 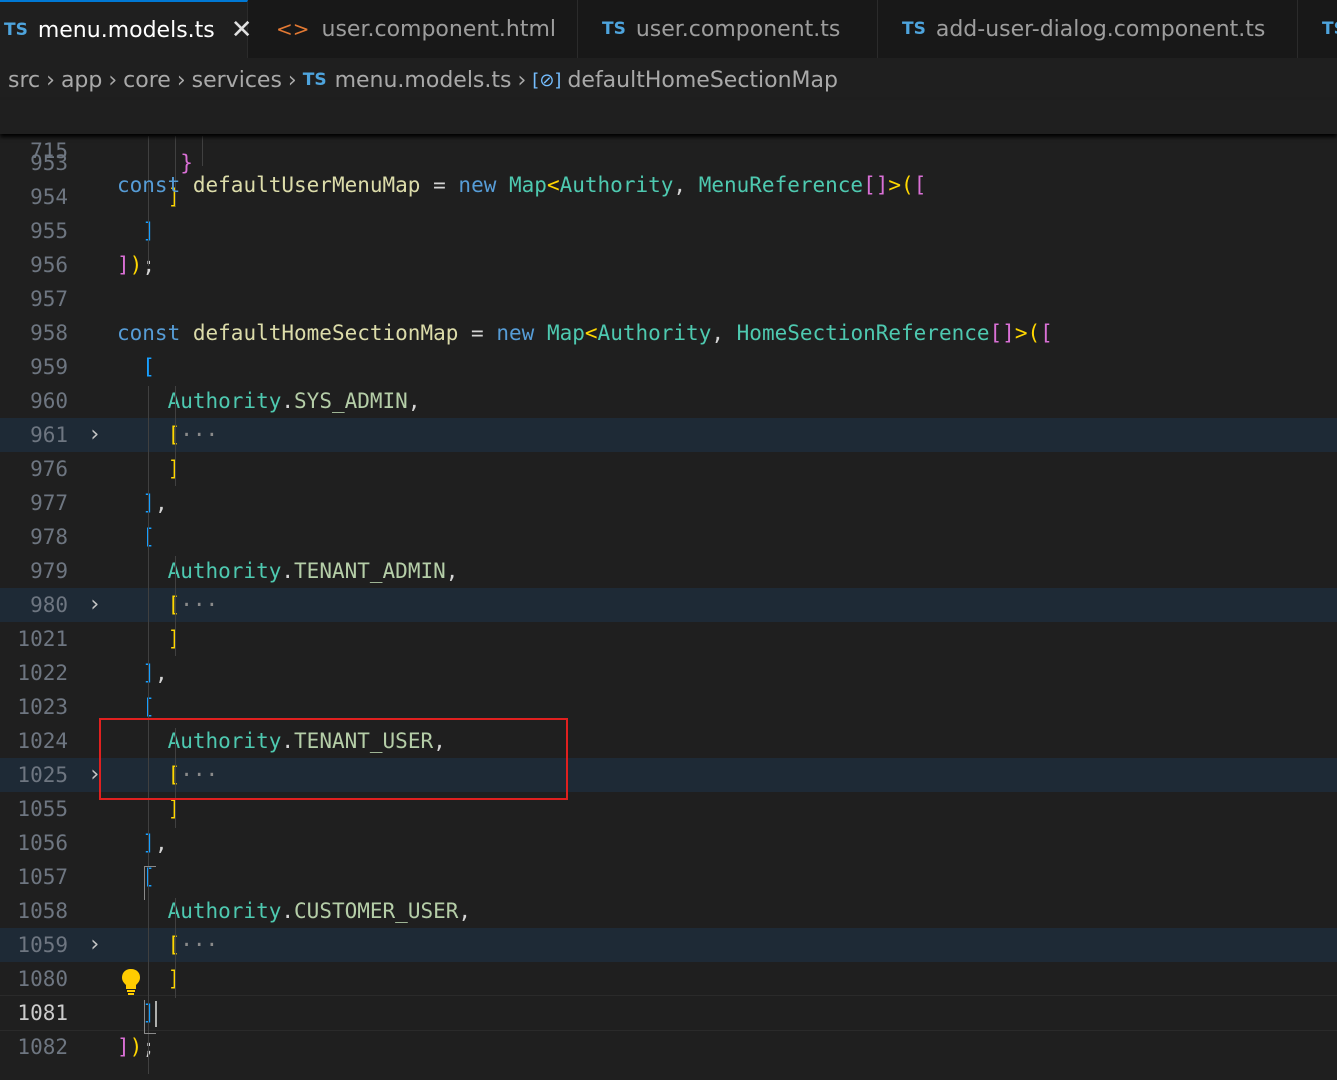 I want to click on type: HomeSectionReference, so click(x=863, y=333).